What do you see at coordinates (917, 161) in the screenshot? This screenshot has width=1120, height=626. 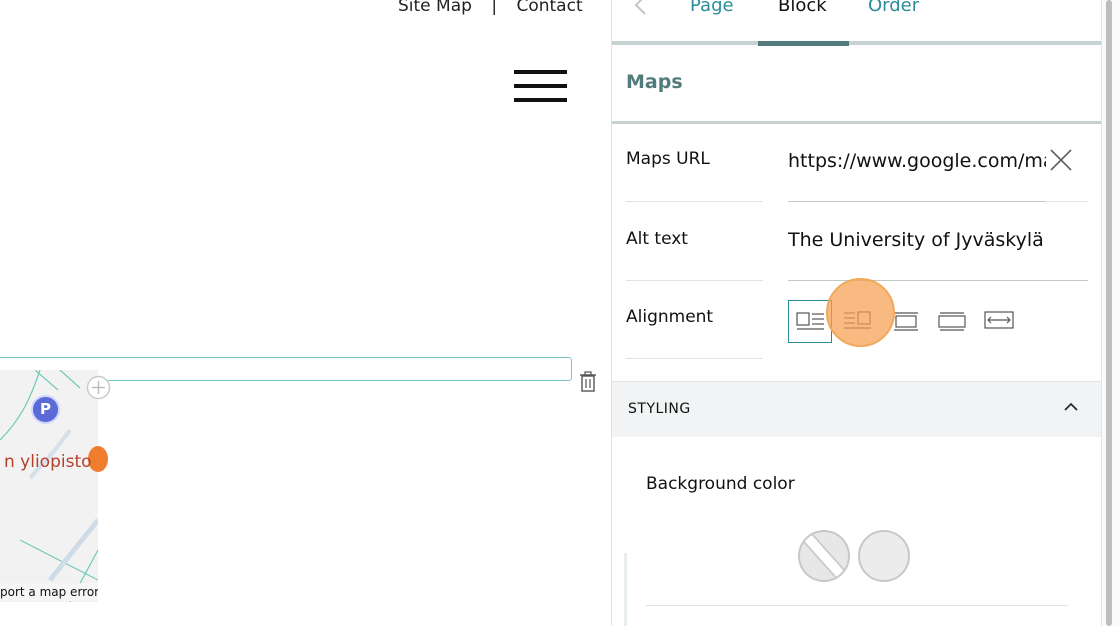 I see `maps-url-field: https://www.google.com/maps/embed?pb=` at bounding box center [917, 161].